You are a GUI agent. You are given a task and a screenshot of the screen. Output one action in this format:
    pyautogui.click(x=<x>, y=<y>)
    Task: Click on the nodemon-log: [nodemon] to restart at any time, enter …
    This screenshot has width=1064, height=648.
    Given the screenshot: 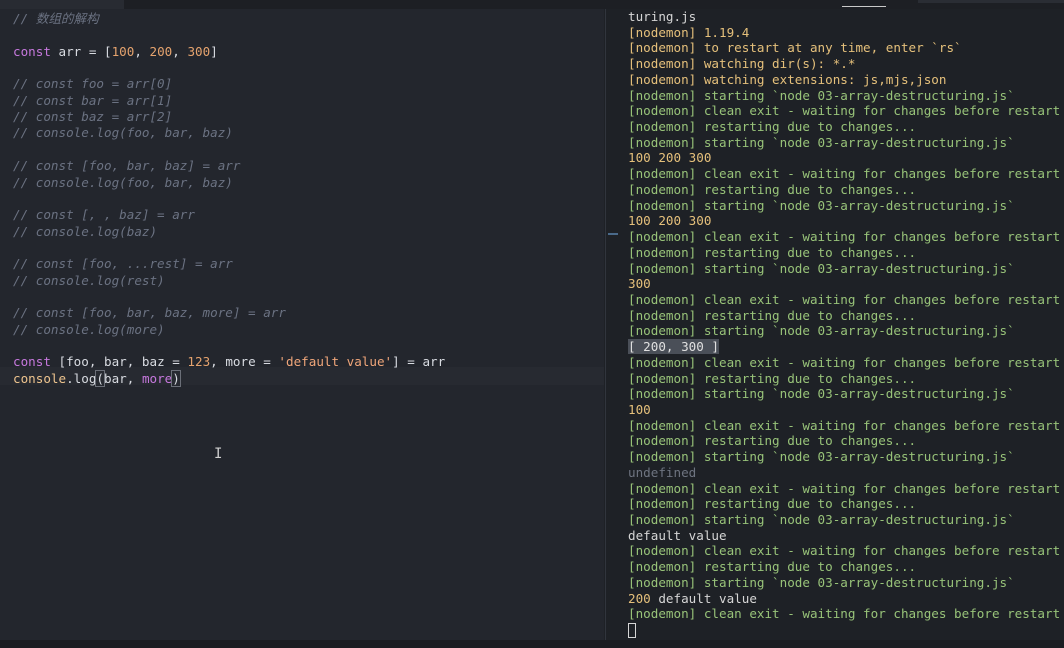 What is the action you would take?
    pyautogui.click(x=795, y=48)
    